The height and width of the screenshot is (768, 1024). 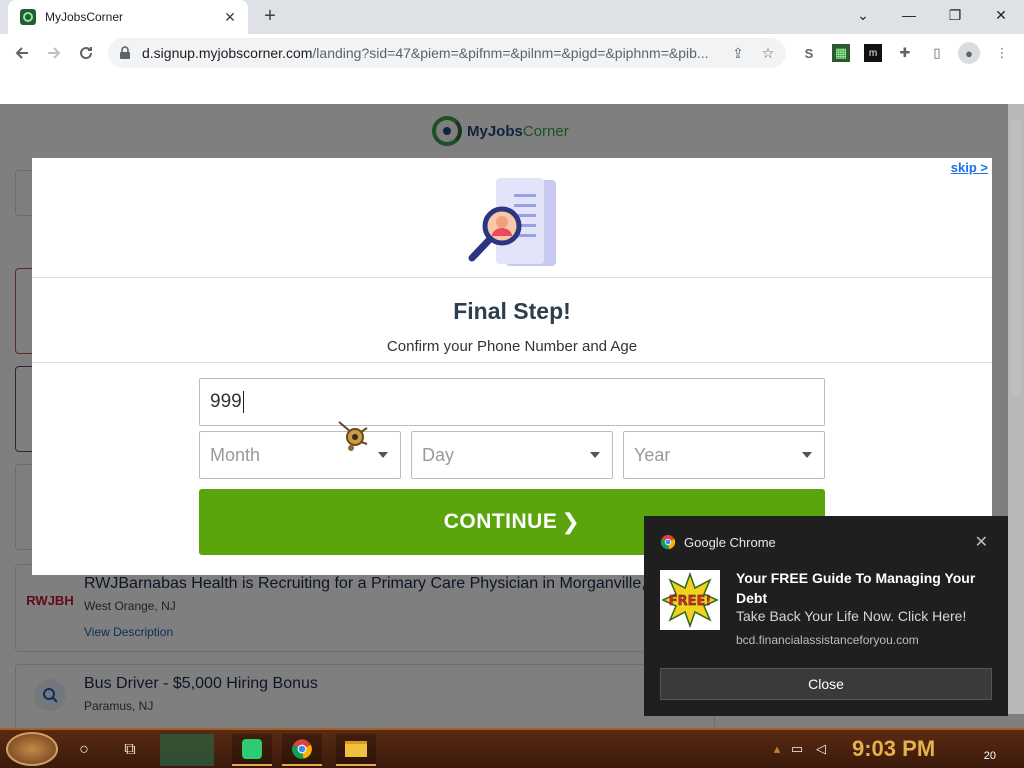 What do you see at coordinates (230, 17) in the screenshot?
I see `tab-close-icon: ✕` at bounding box center [230, 17].